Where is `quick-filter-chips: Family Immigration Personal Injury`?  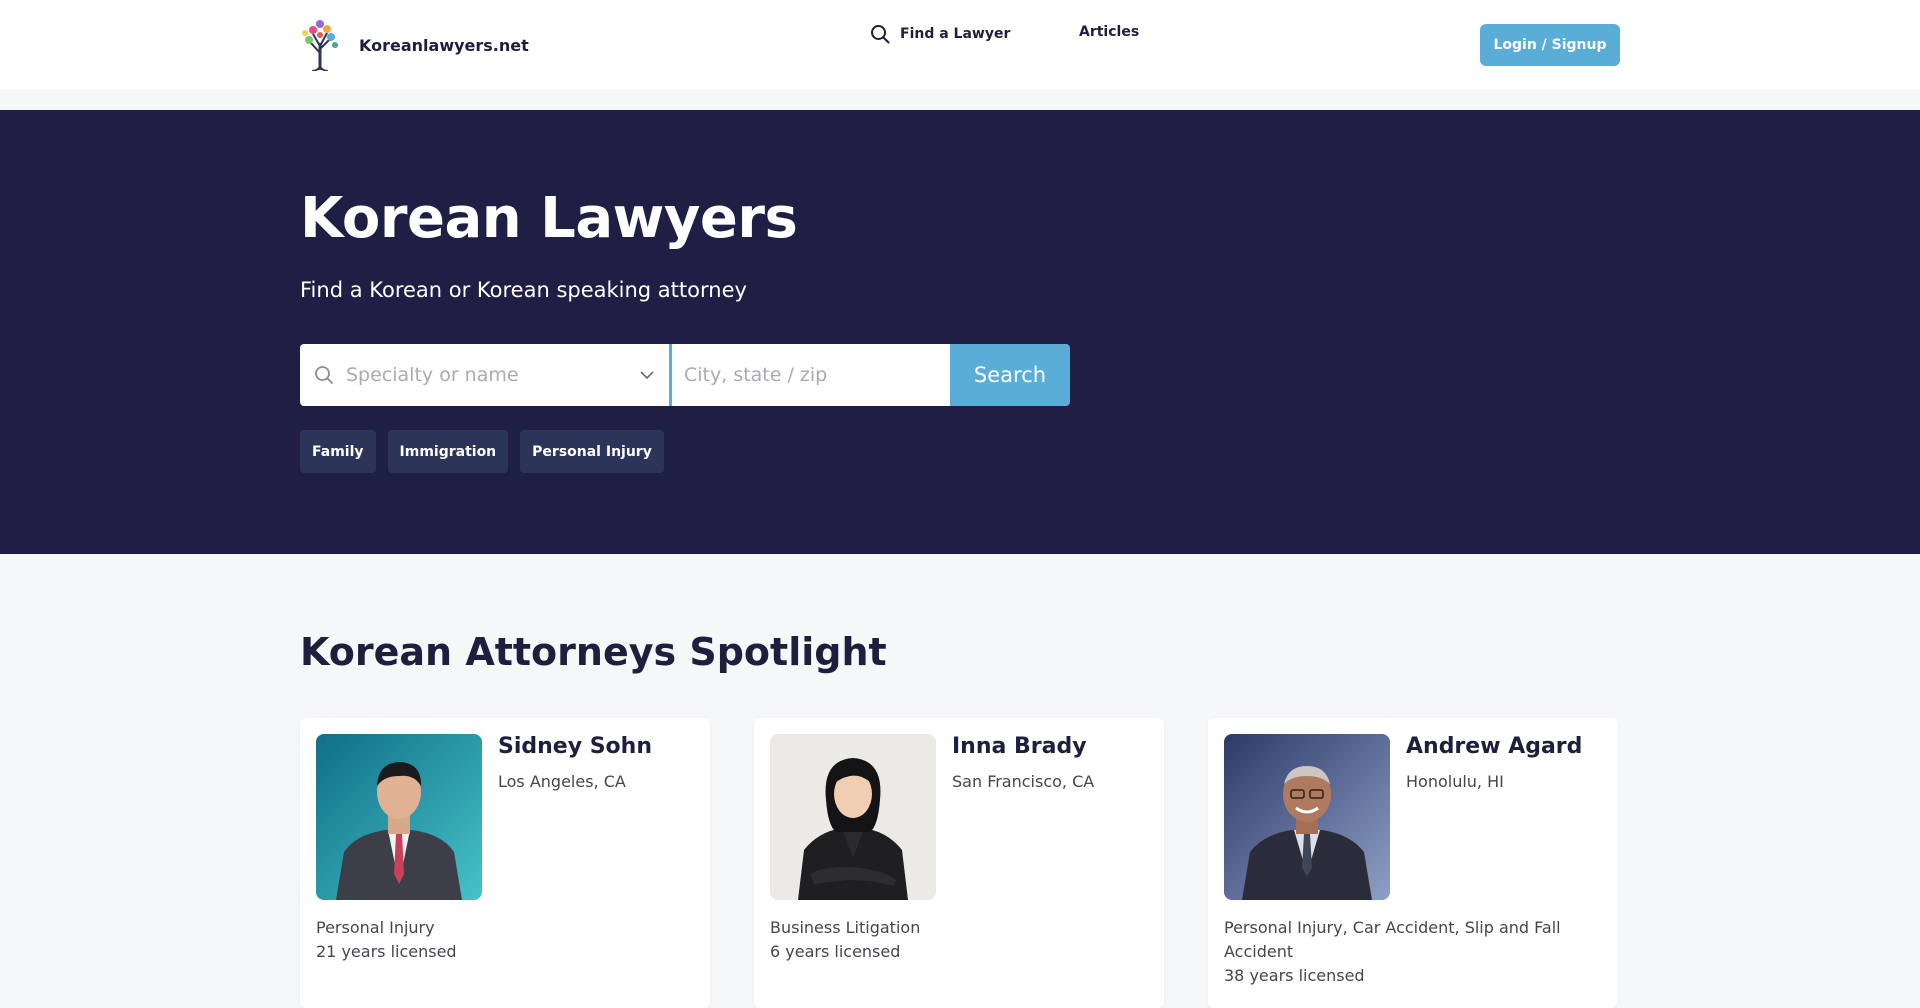
quick-filter-chips: Family Immigration Personal Injury is located at coordinates (488, 451).